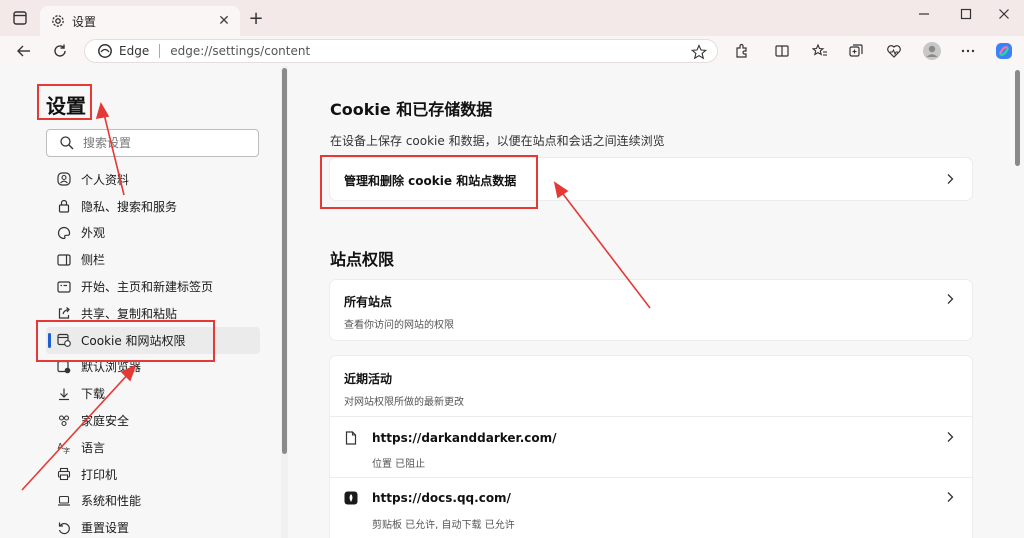  What do you see at coordinates (153, 367) in the screenshot?
I see `sidebar-item-default-browser: 默认浏览器` at bounding box center [153, 367].